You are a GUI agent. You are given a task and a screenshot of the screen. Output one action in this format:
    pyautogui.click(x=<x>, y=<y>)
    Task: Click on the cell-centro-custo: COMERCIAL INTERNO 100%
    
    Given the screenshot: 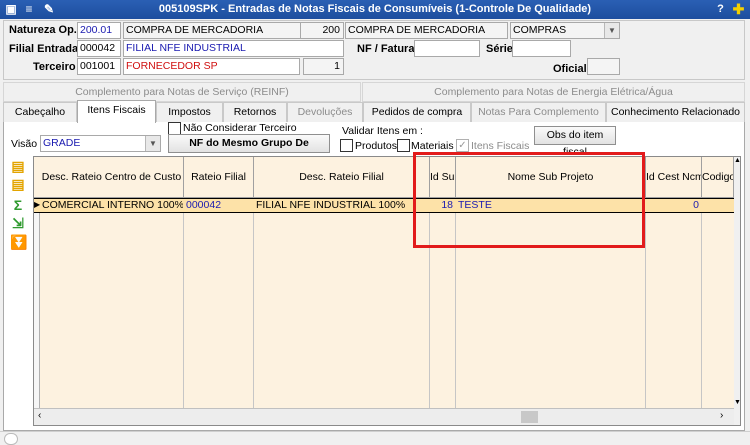 What is the action you would take?
    pyautogui.click(x=111, y=205)
    